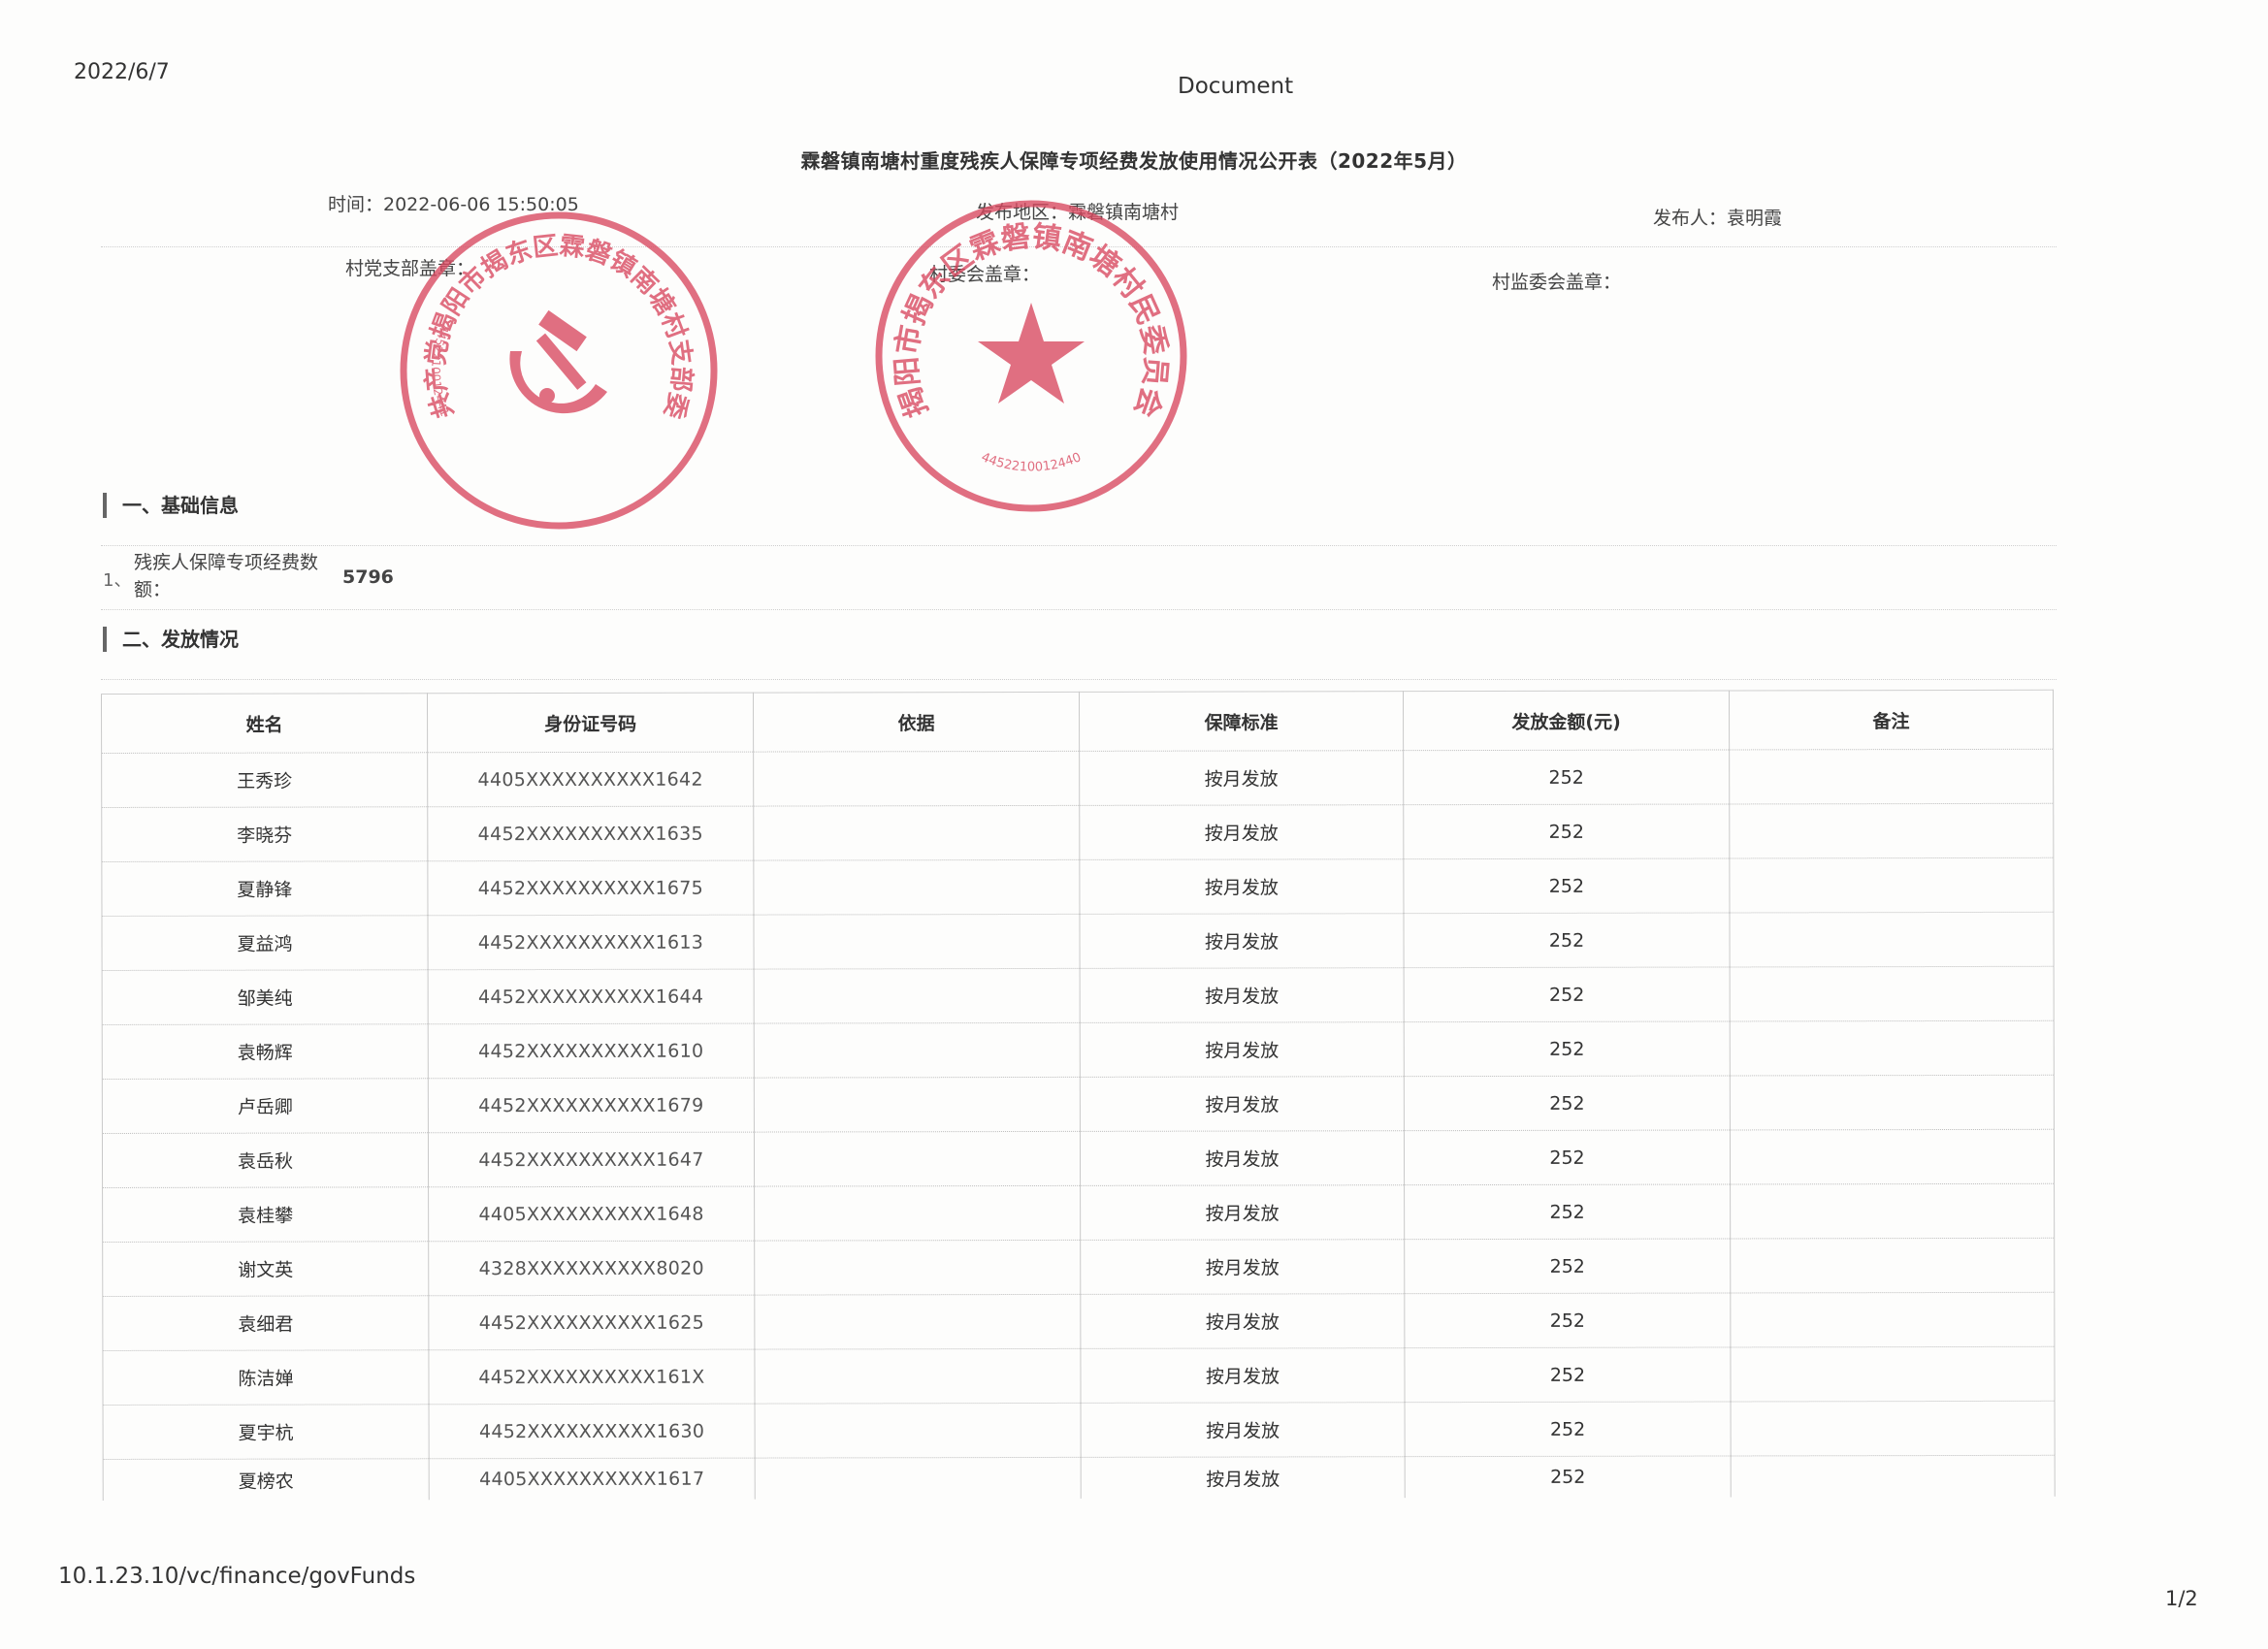 The width and height of the screenshot is (2268, 1649). I want to click on village-committee-seal: 揭阳市揭东区霖磐镇南塘村民委员会 4452210012440, so click(1031, 356).